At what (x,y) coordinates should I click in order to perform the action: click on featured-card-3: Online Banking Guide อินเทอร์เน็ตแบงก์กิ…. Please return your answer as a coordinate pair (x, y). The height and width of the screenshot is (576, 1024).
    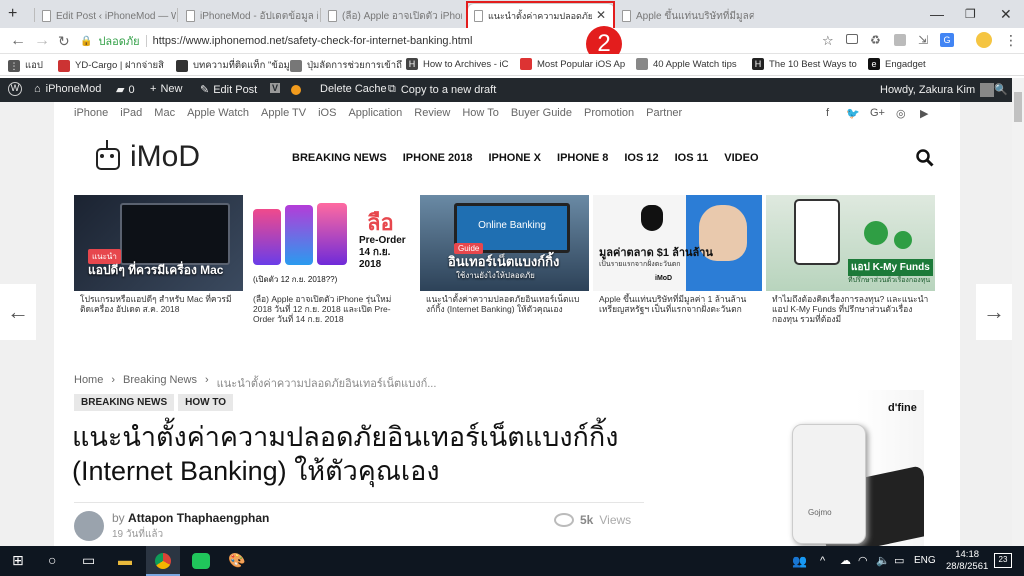
    Looking at the image, I should click on (504, 259).